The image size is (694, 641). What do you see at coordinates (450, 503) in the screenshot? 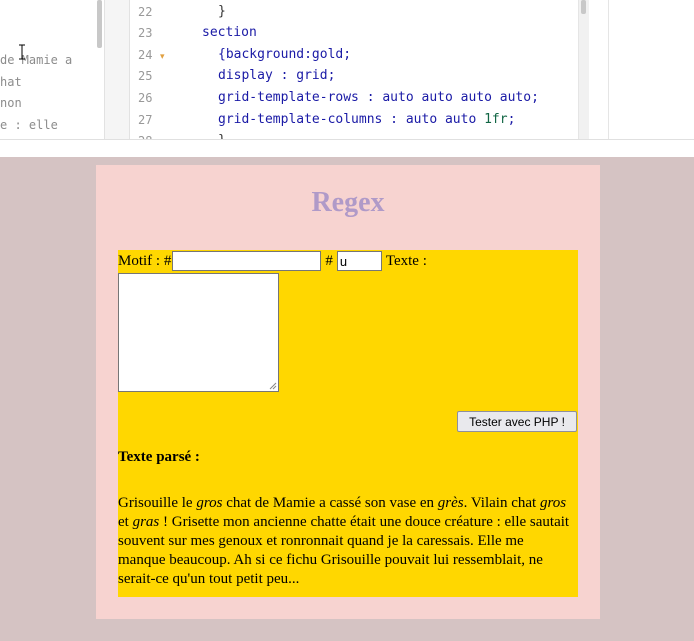
I see `match-highlight: grès` at bounding box center [450, 503].